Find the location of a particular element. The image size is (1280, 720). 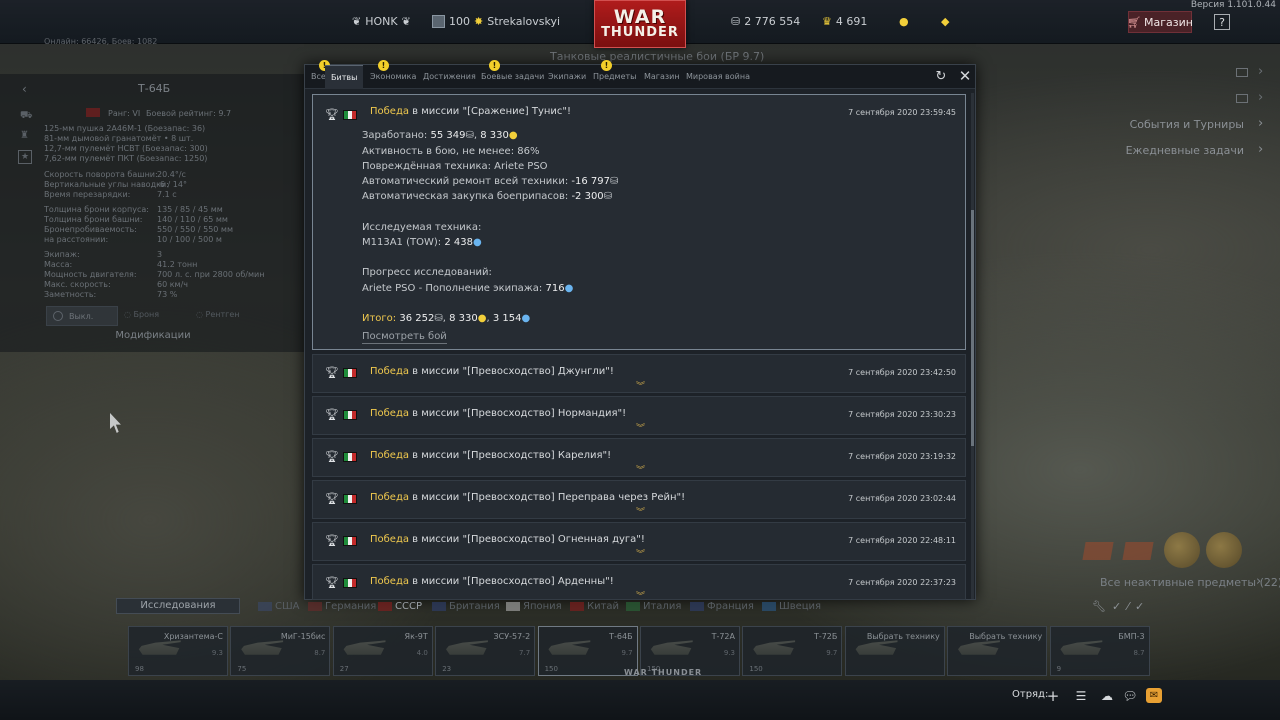

help-button: ? is located at coordinates (1222, 22).